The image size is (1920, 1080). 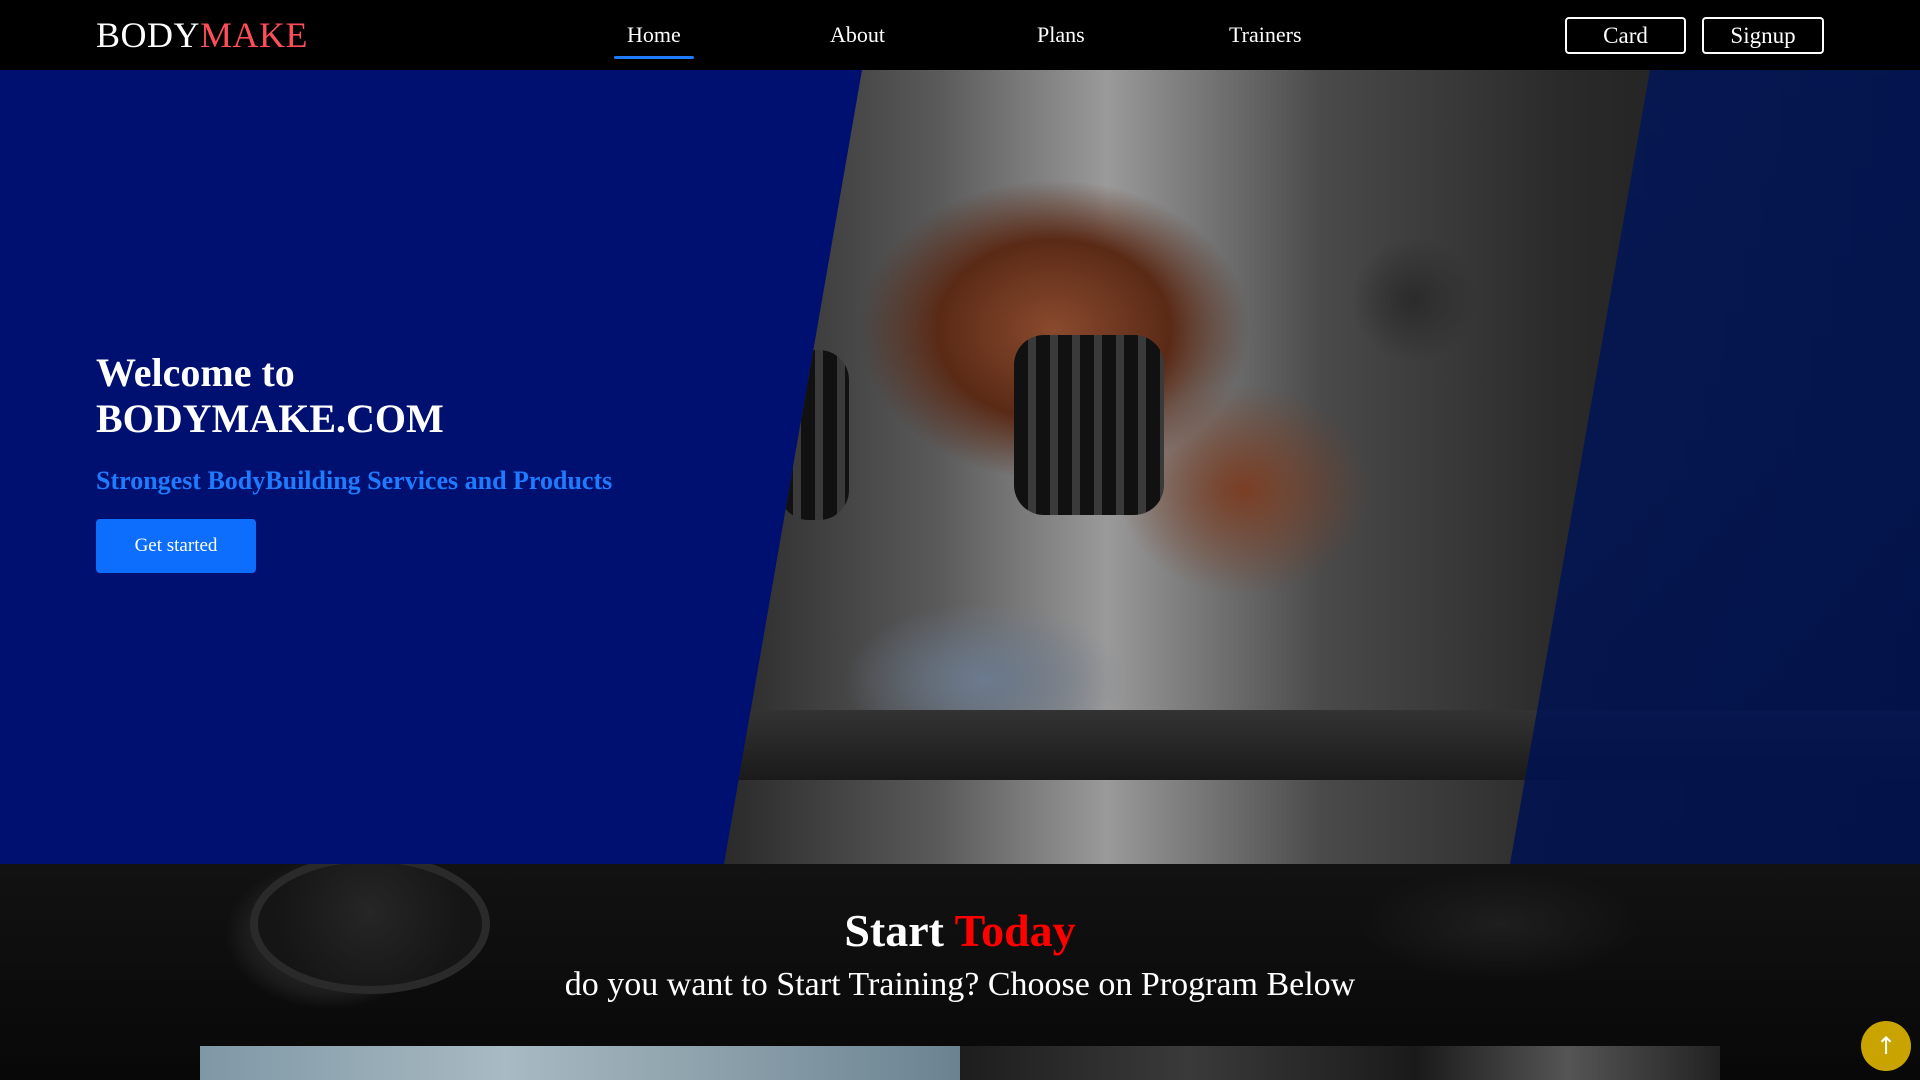 I want to click on card-button: Card, so click(x=1625, y=35).